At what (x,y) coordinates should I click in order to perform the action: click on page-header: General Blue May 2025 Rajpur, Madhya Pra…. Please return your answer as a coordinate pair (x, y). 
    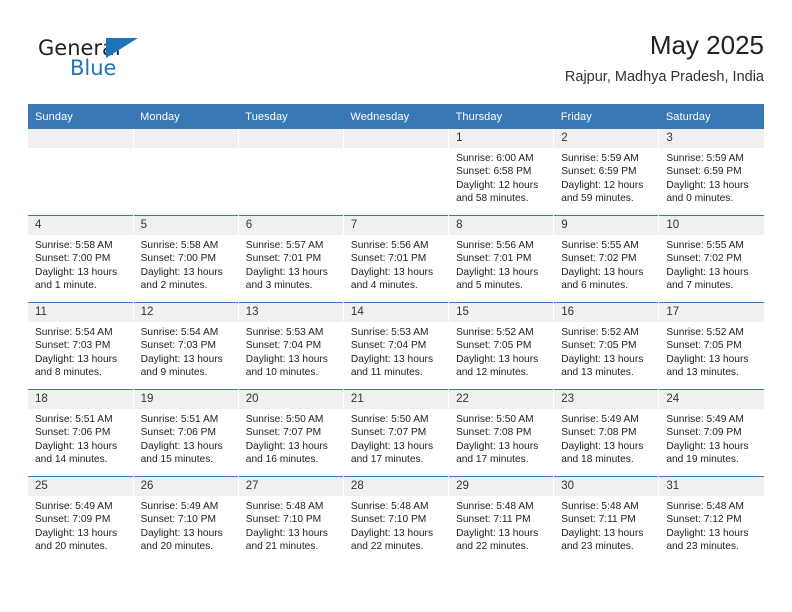
    Looking at the image, I should click on (396, 62).